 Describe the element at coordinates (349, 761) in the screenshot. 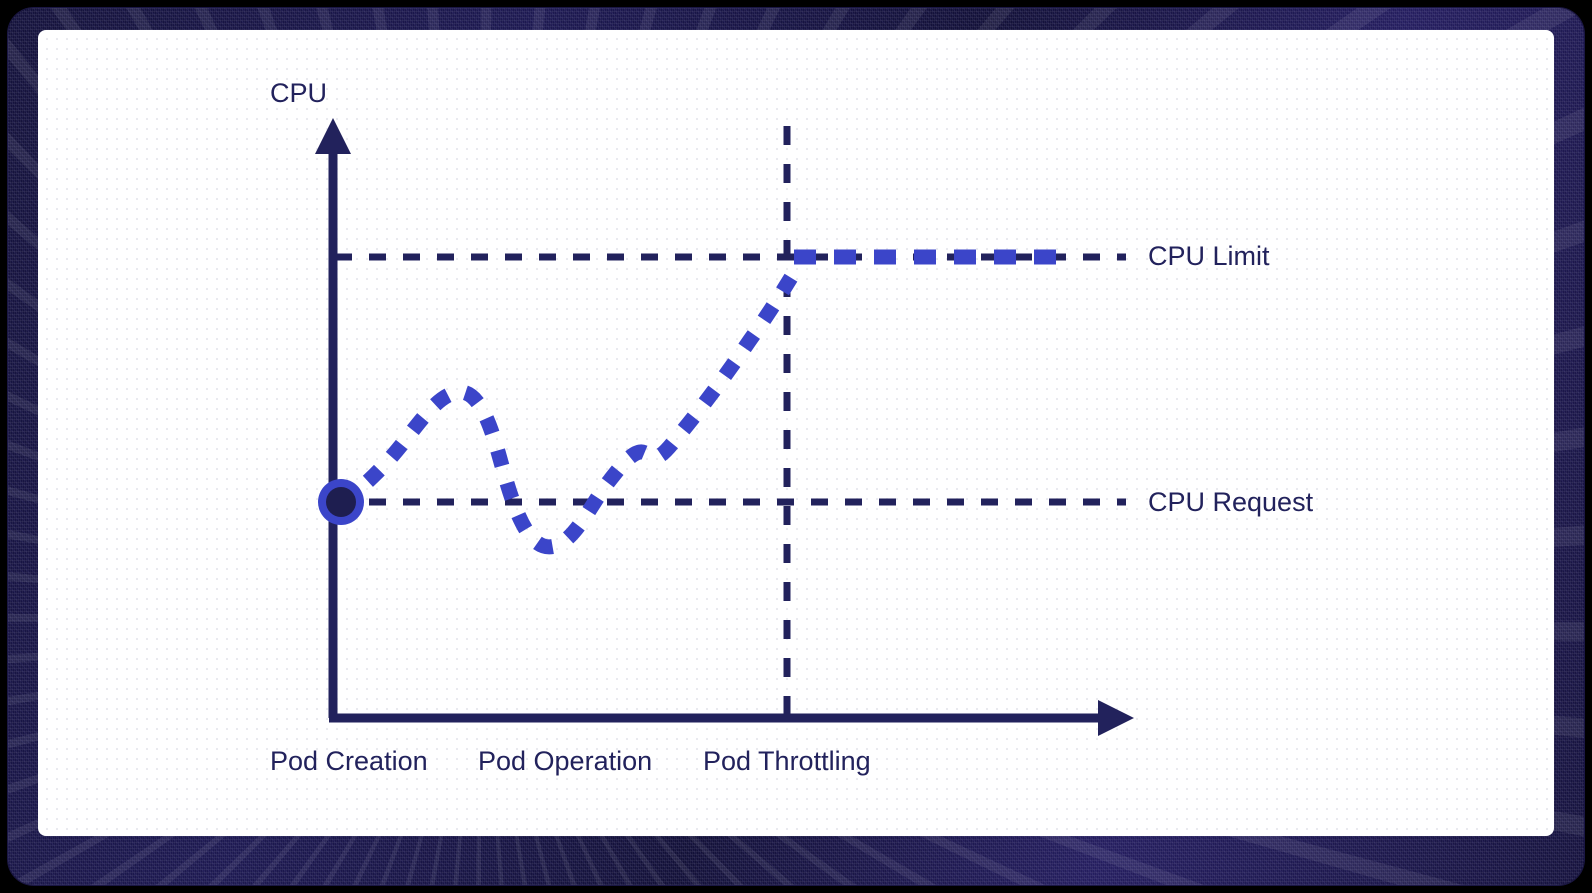

I see `phase-label-pod-creation: Pod Creation` at that location.